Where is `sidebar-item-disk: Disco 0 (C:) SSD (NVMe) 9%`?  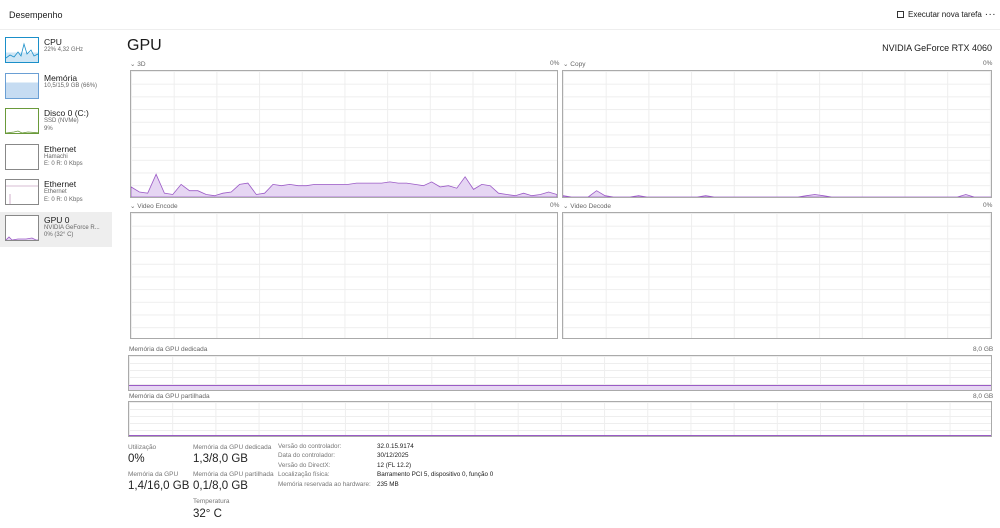
sidebar-item-disk: Disco 0 (C:) SSD (NVMe) 9% is located at coordinates (56, 123).